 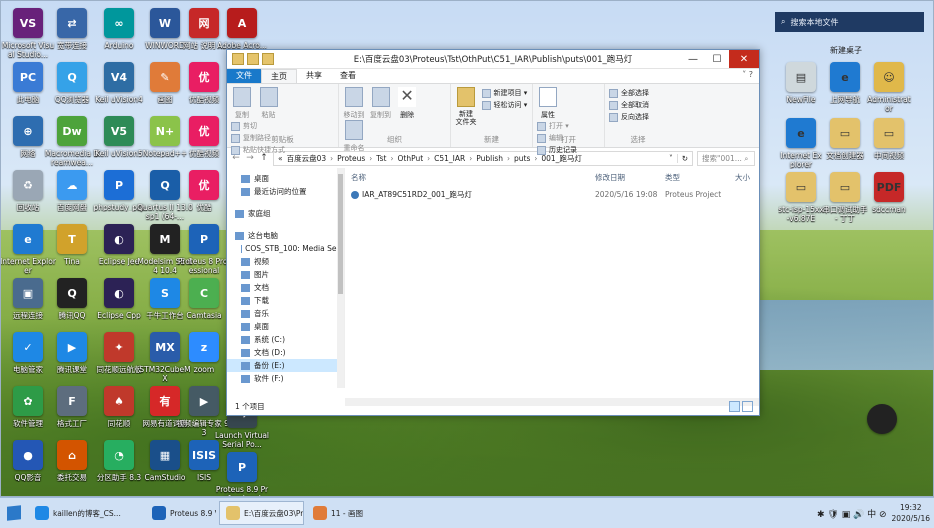 I want to click on desktop-icon: ▭中间视频, so click(x=889, y=139).